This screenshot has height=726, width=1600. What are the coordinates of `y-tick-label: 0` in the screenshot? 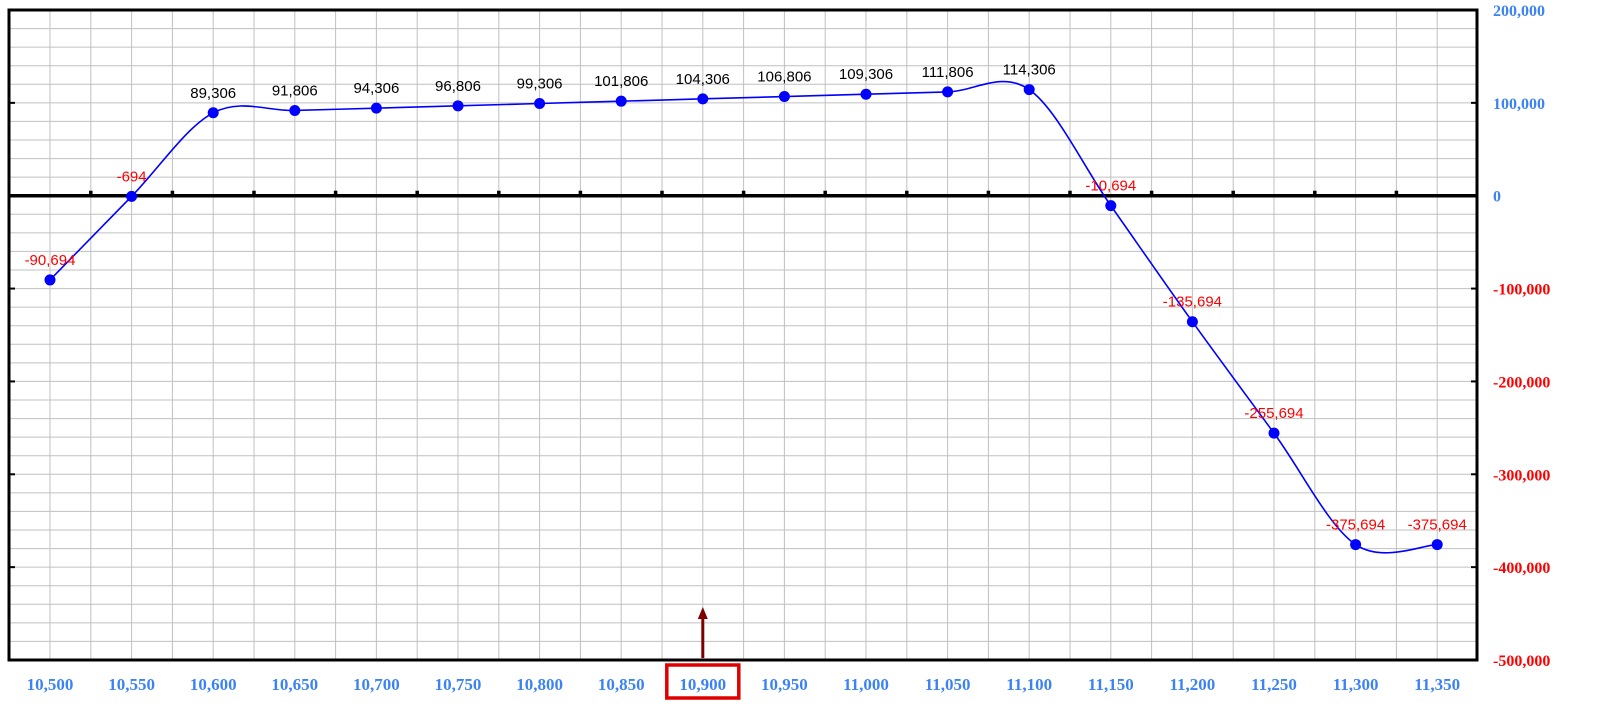 It's located at (1497, 197).